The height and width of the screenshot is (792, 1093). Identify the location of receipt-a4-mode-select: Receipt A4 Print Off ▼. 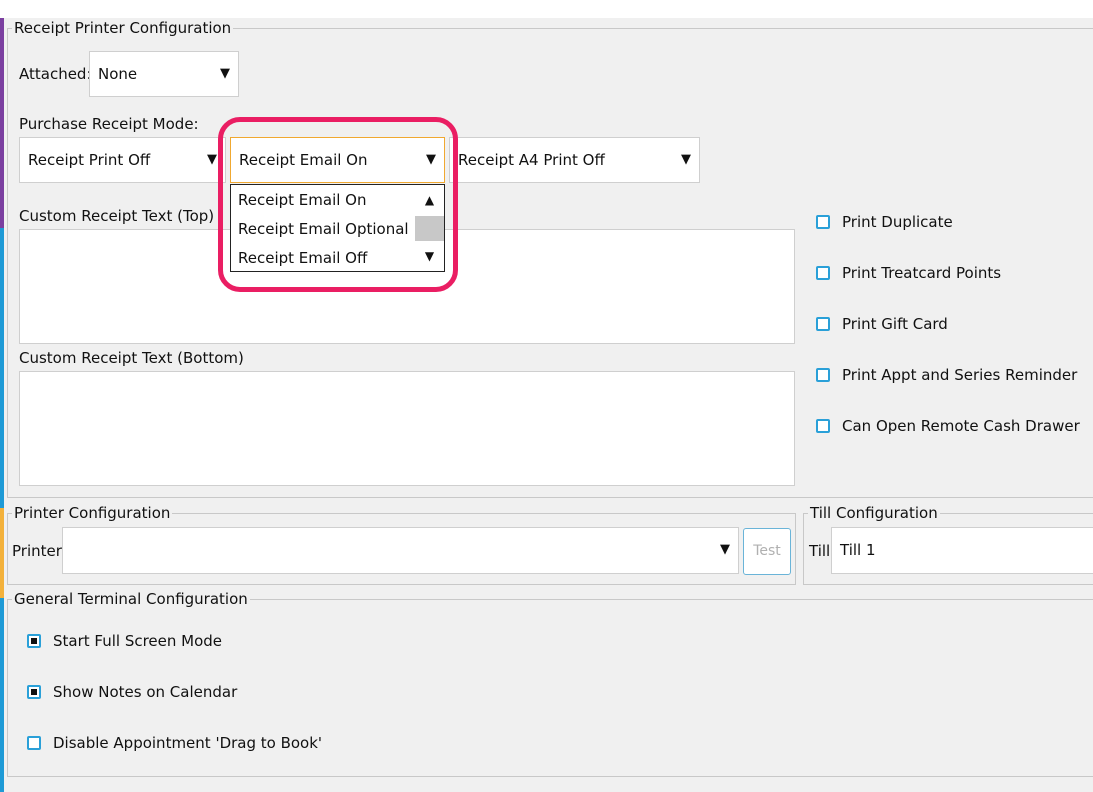
(574, 160).